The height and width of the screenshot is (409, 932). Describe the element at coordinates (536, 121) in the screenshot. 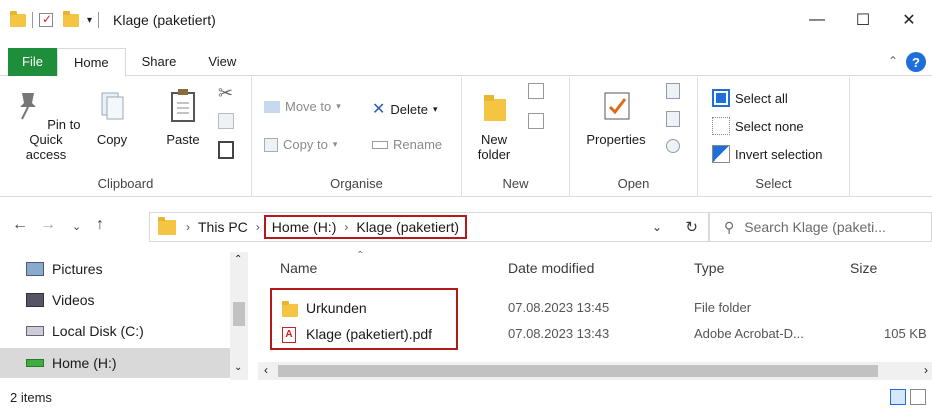

I see `easy-access-icon` at that location.